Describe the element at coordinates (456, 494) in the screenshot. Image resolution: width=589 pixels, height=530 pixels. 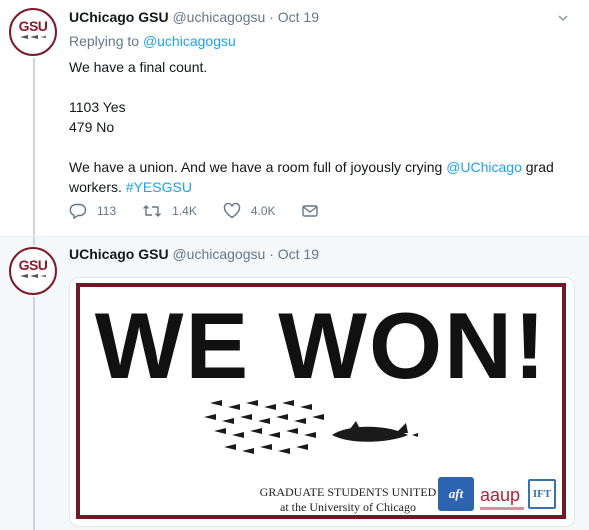
I see `aft-logo: aft` at that location.